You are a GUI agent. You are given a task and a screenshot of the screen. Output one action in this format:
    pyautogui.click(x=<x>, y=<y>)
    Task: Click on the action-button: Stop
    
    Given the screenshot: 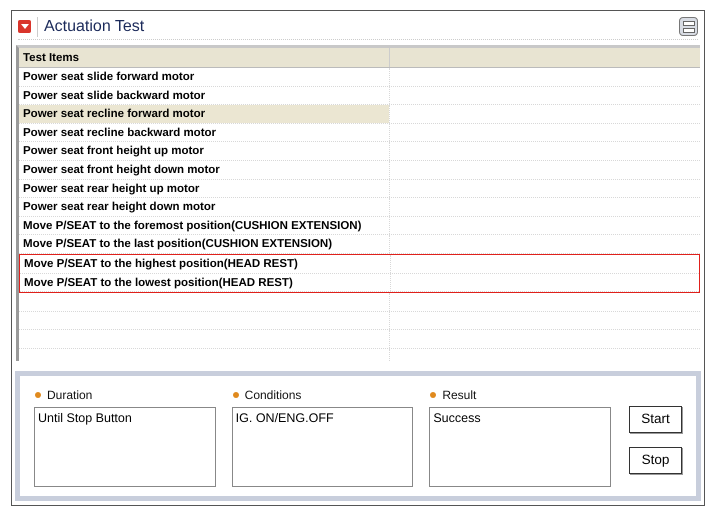 What is the action you would take?
    pyautogui.click(x=655, y=460)
    